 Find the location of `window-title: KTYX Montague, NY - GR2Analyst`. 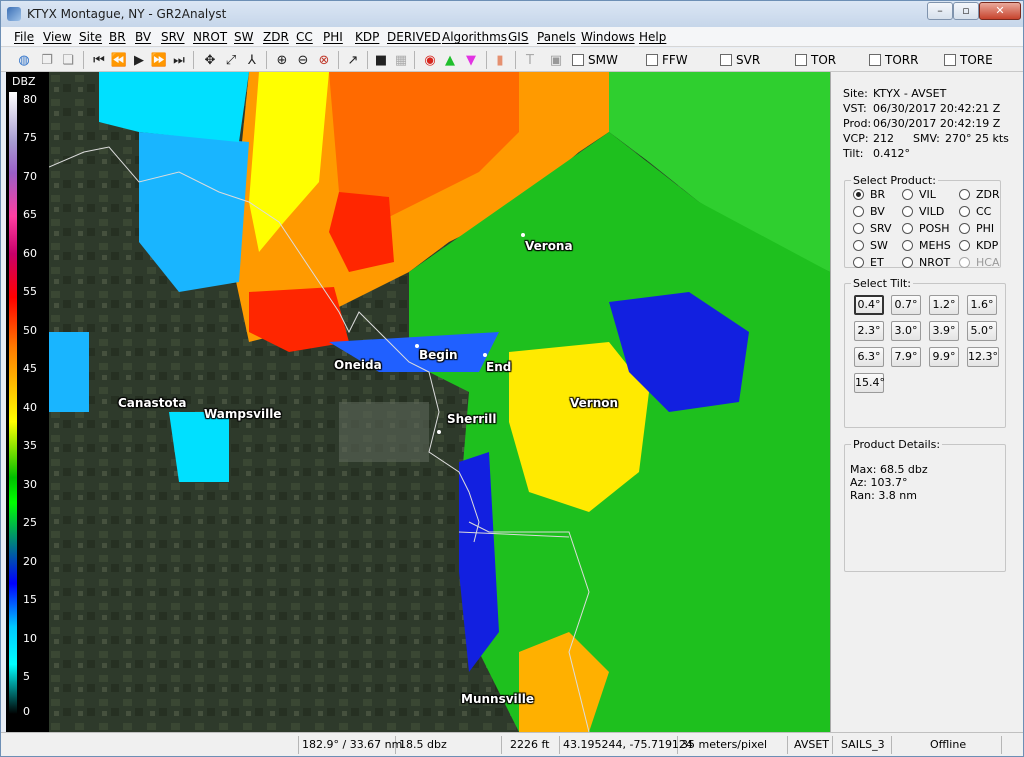

window-title: KTYX Montague, NY - GR2Analyst is located at coordinates (127, 14).